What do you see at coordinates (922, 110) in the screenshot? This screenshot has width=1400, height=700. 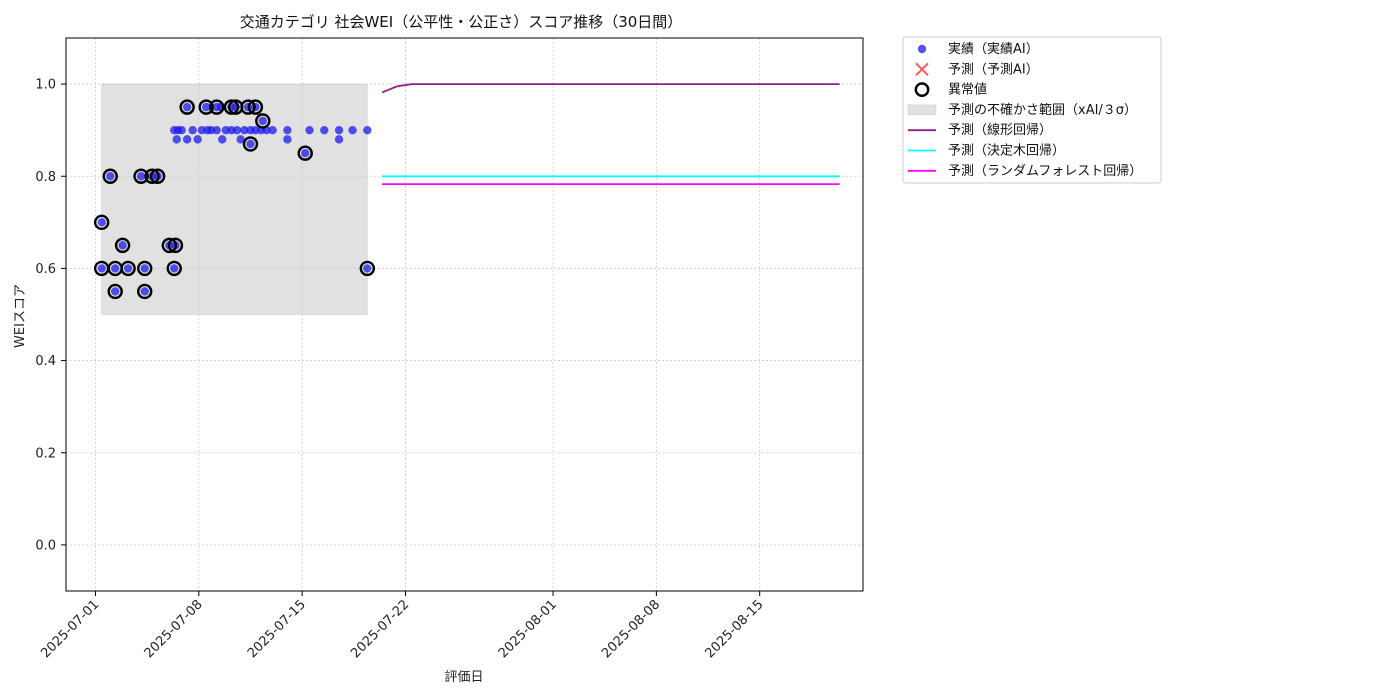 I see `legend-band-swatch` at bounding box center [922, 110].